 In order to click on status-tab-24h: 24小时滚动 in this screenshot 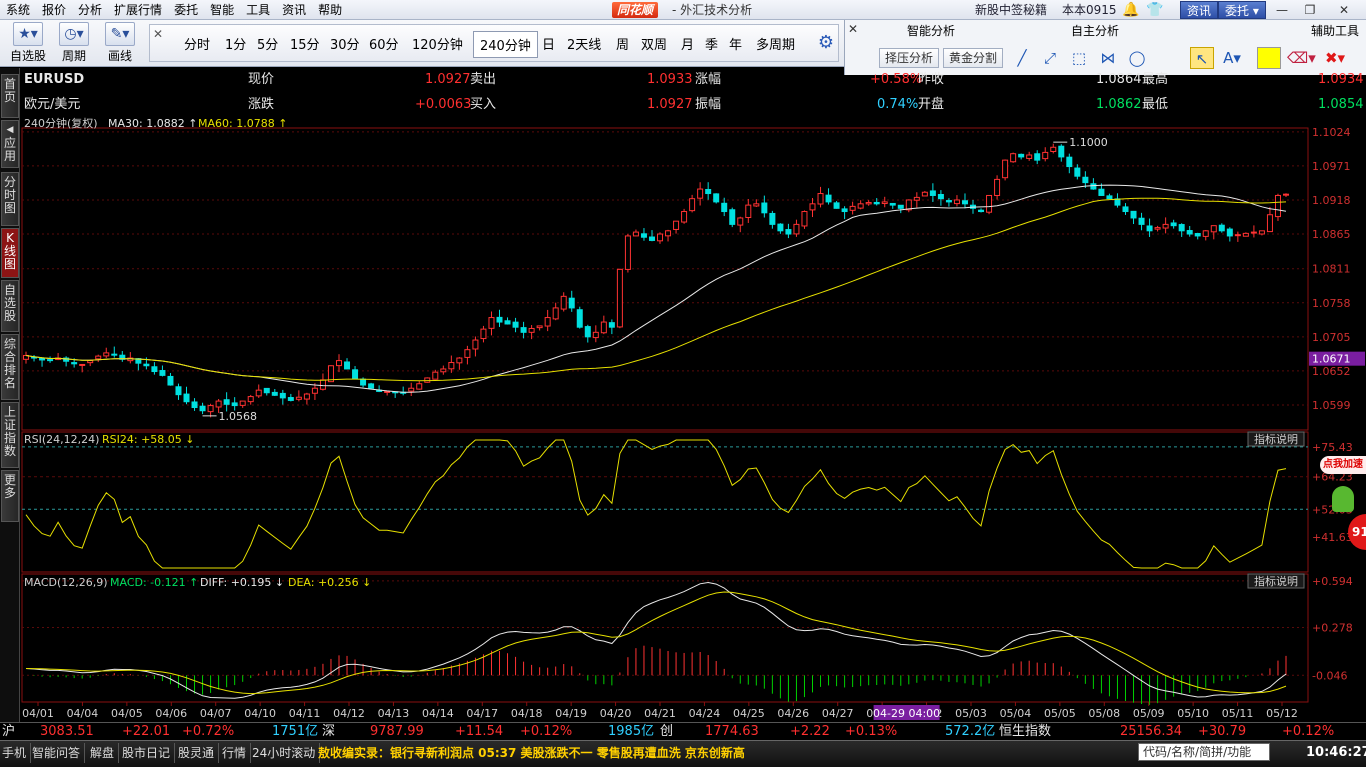, I will do `click(286, 753)`.